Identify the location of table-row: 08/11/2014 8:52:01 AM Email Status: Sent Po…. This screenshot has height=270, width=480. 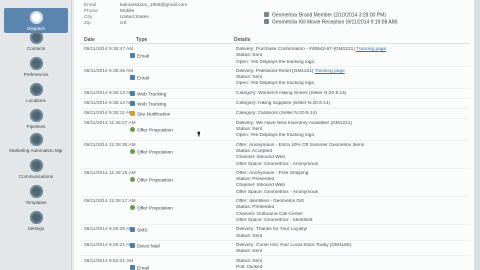
(275, 264).